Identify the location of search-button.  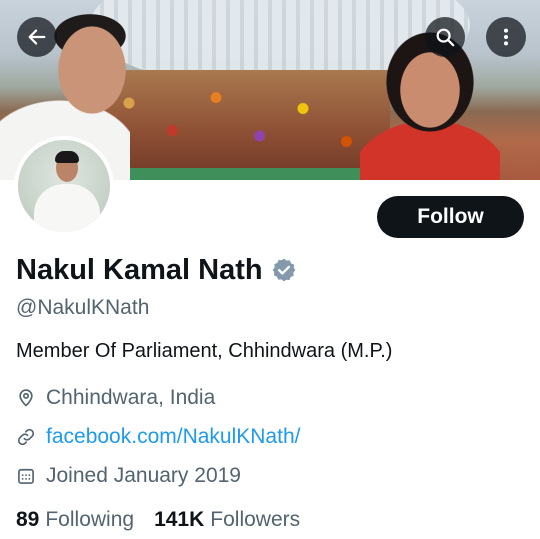
(445, 37).